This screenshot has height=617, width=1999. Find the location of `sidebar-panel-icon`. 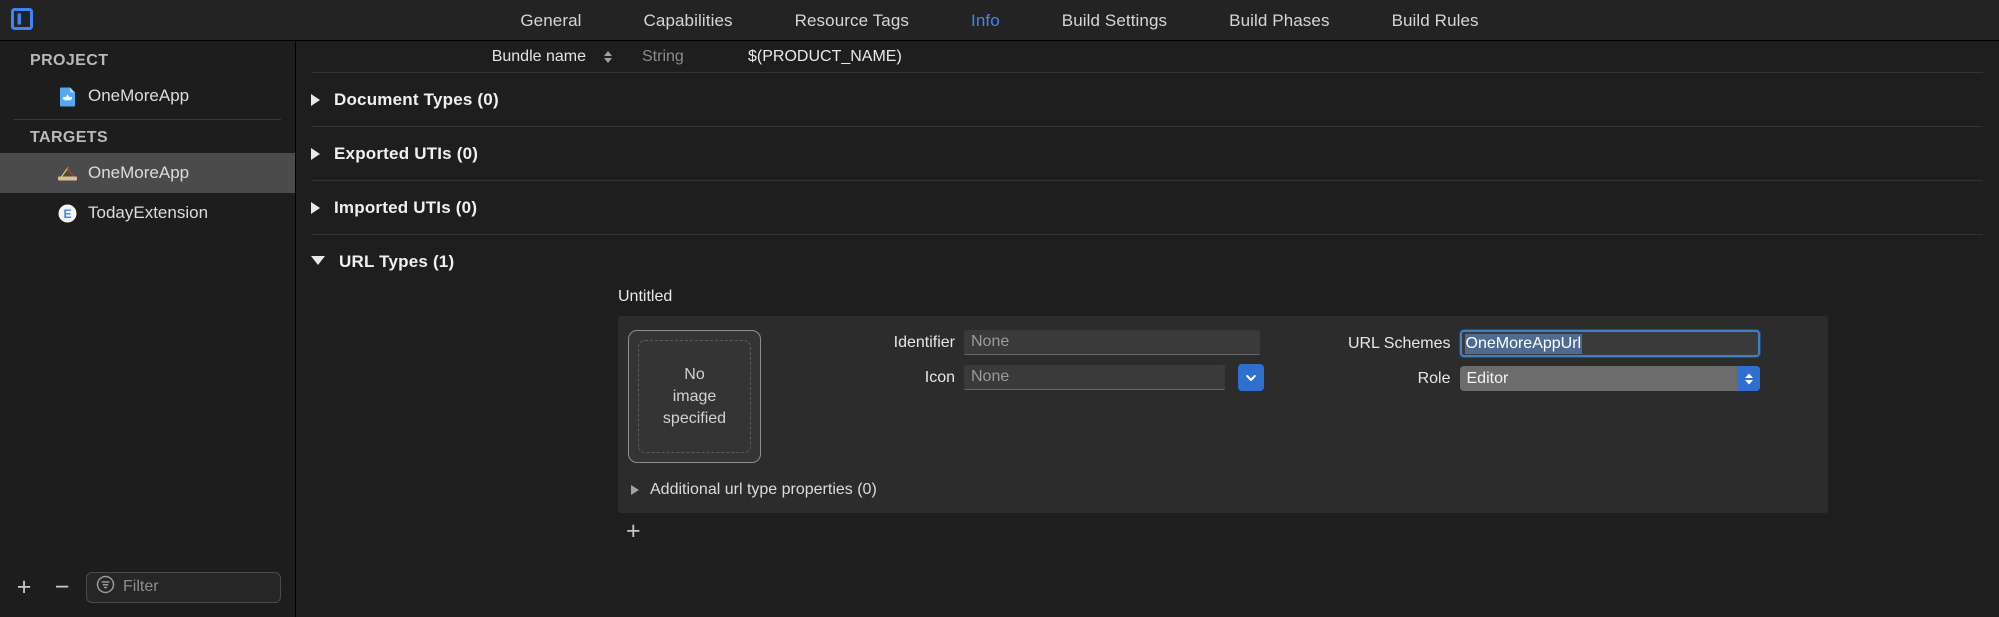

sidebar-panel-icon is located at coordinates (22, 19).